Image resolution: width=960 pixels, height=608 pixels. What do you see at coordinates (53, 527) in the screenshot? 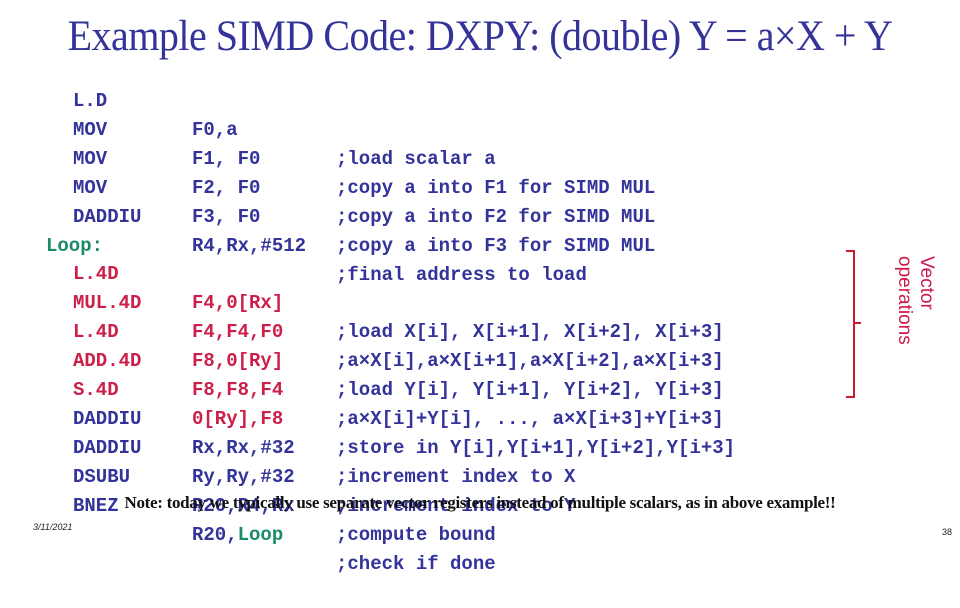
I see `slide-date: 3/11/2021` at bounding box center [53, 527].